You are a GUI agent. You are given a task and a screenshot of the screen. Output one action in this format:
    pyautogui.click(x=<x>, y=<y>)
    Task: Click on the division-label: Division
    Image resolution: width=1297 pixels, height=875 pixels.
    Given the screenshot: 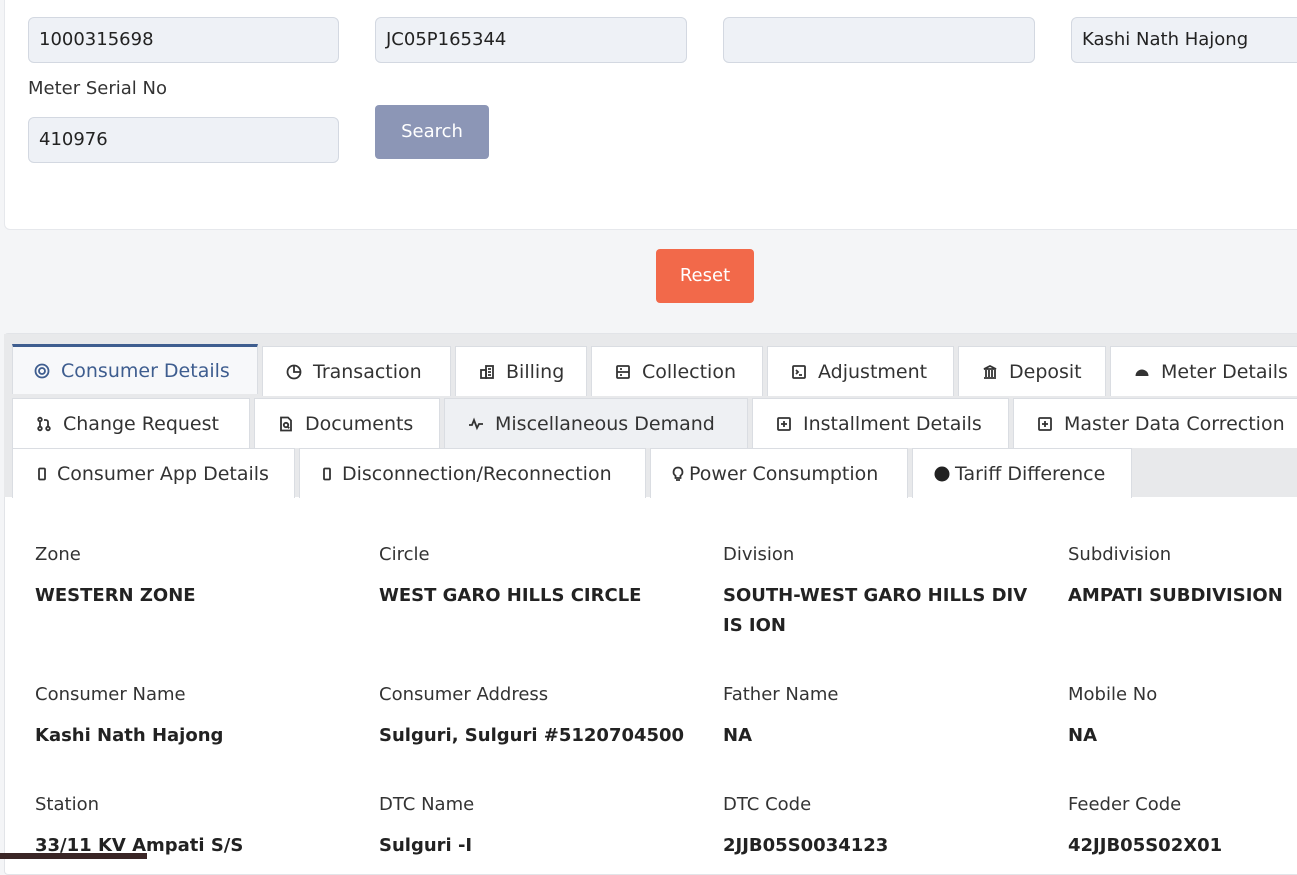 What is the action you would take?
    pyautogui.click(x=759, y=554)
    